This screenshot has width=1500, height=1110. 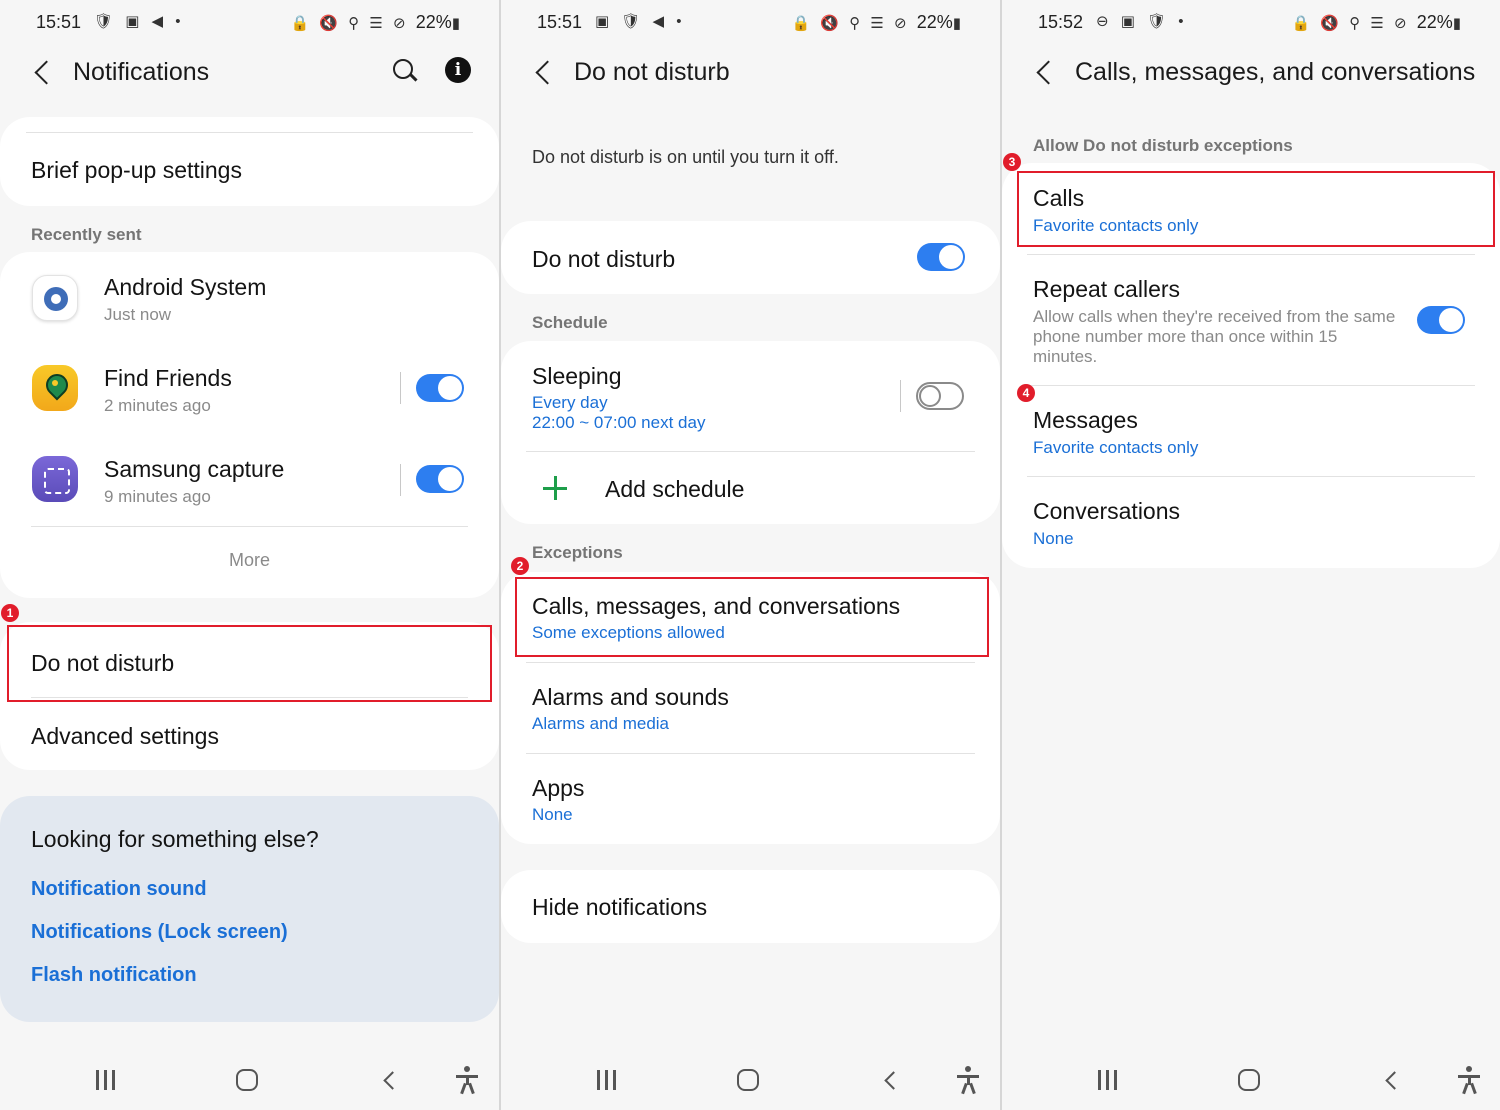 What do you see at coordinates (55, 388) in the screenshot?
I see `find-friends-icon` at bounding box center [55, 388].